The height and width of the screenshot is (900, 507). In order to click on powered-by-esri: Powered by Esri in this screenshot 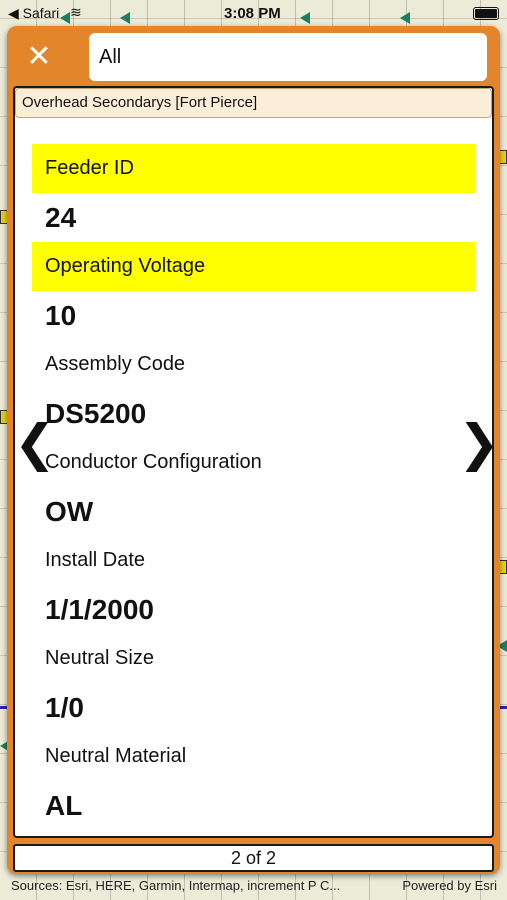, I will do `click(449, 885)`.